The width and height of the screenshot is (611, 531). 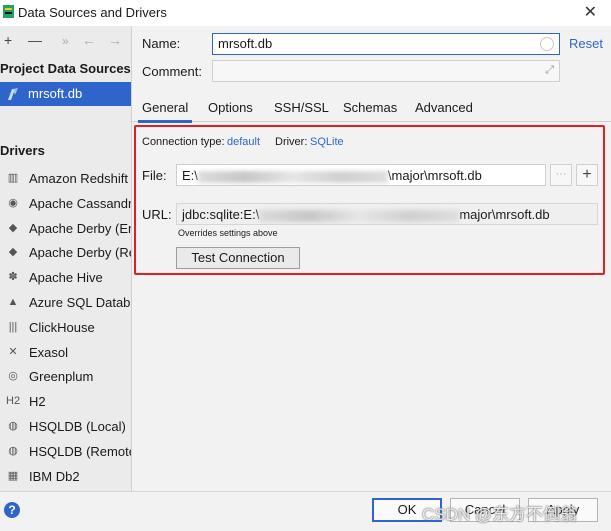 I want to click on file-input: E:\ \major\mrsoft.db, so click(x=361, y=175).